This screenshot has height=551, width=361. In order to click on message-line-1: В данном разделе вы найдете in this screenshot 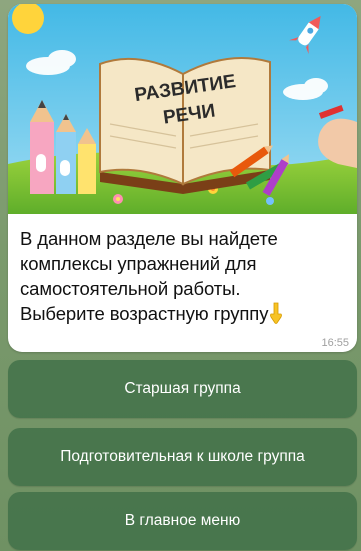, I will do `click(149, 238)`.